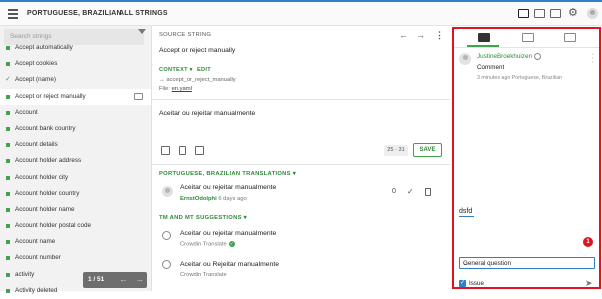 The width and height of the screenshot is (602, 299). I want to click on more-icon: ⋮, so click(439, 35).